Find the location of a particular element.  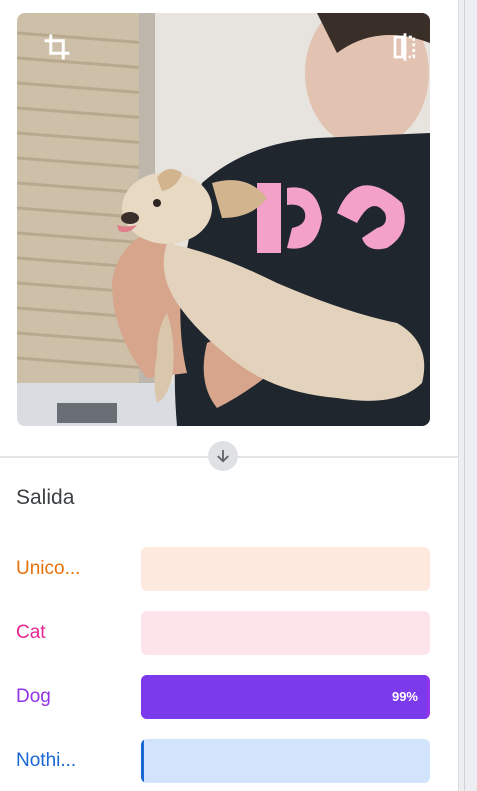

crop-icon is located at coordinates (57, 47).